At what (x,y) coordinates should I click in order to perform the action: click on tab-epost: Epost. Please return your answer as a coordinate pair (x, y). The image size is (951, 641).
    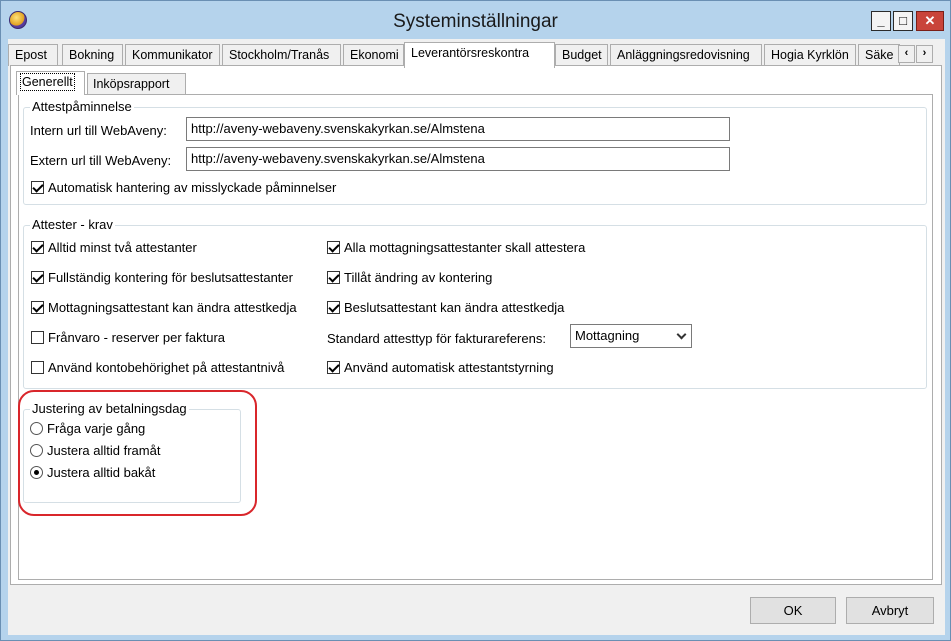
    Looking at the image, I should click on (33, 55).